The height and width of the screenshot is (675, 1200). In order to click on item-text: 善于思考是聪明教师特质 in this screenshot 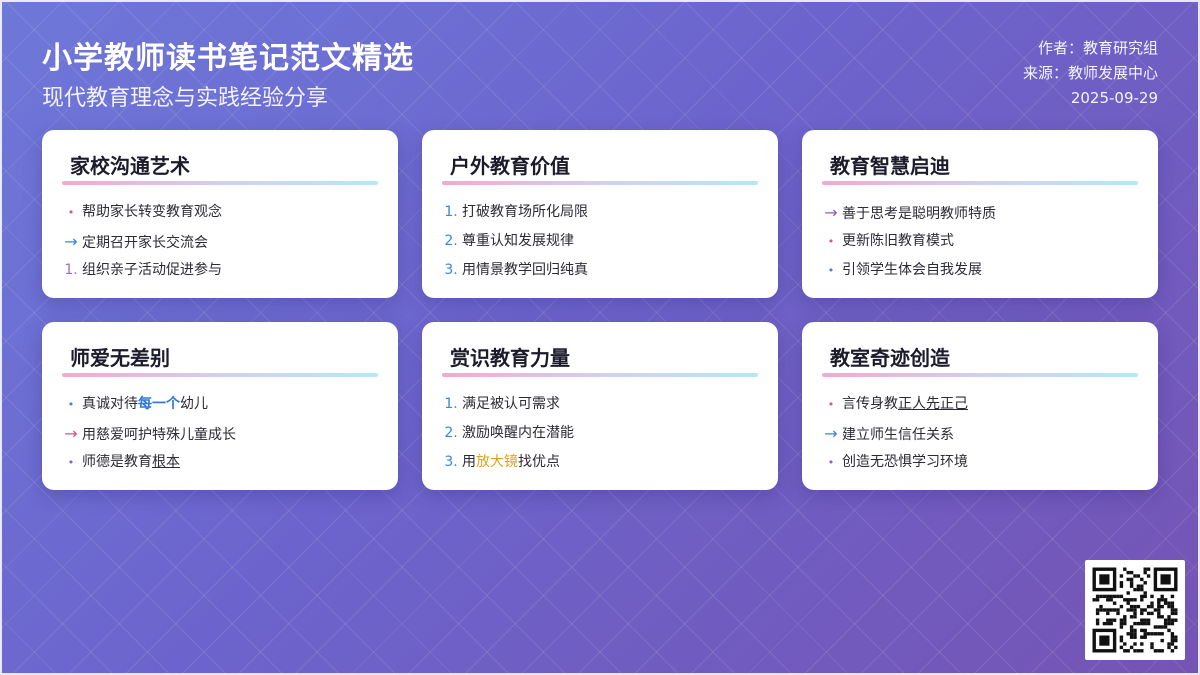, I will do `click(919, 214)`.